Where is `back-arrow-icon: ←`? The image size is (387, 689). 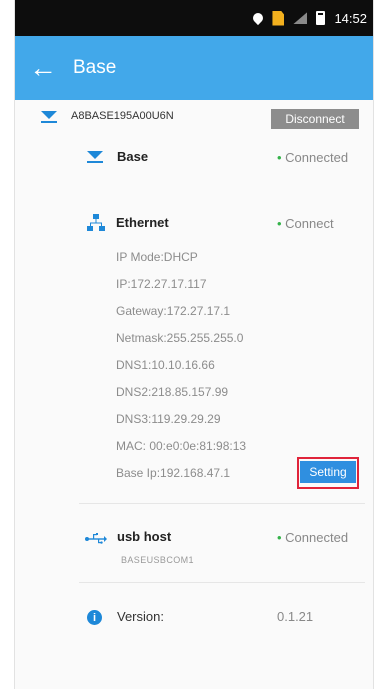 back-arrow-icon: ← is located at coordinates (44, 68).